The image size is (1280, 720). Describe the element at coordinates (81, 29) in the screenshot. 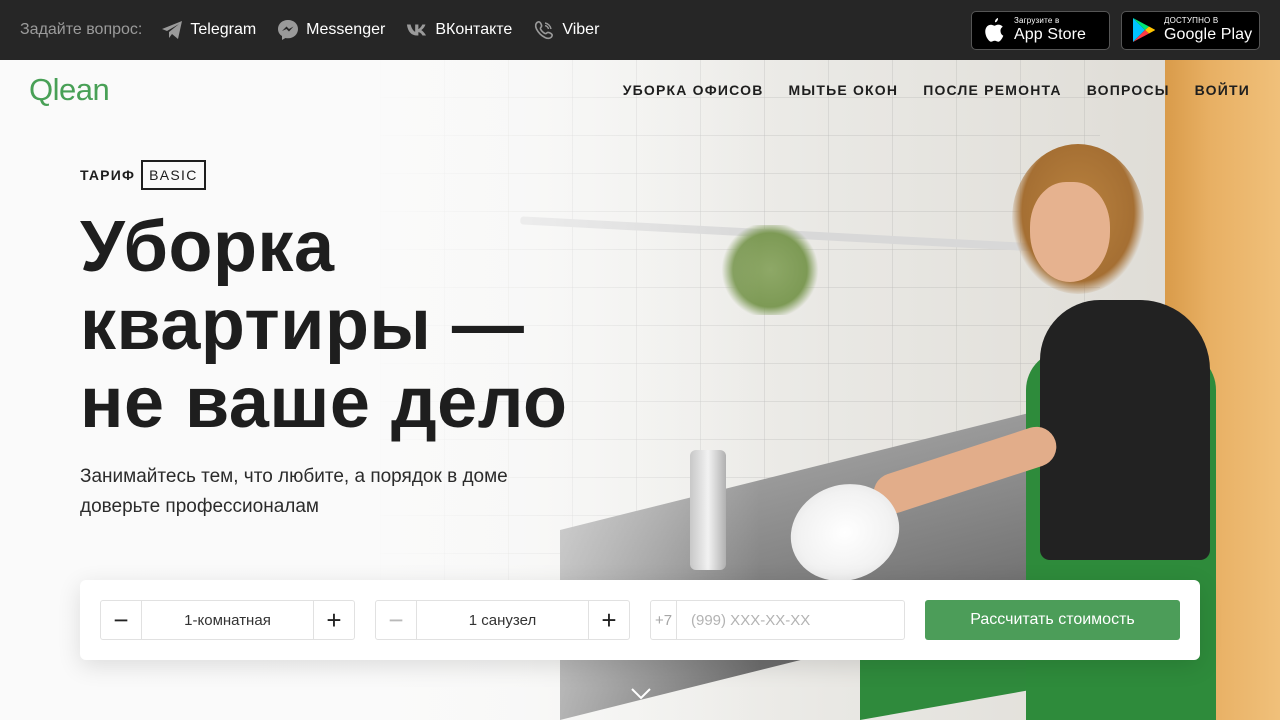

I see `ask-question-label: Задайте вопрос:` at that location.